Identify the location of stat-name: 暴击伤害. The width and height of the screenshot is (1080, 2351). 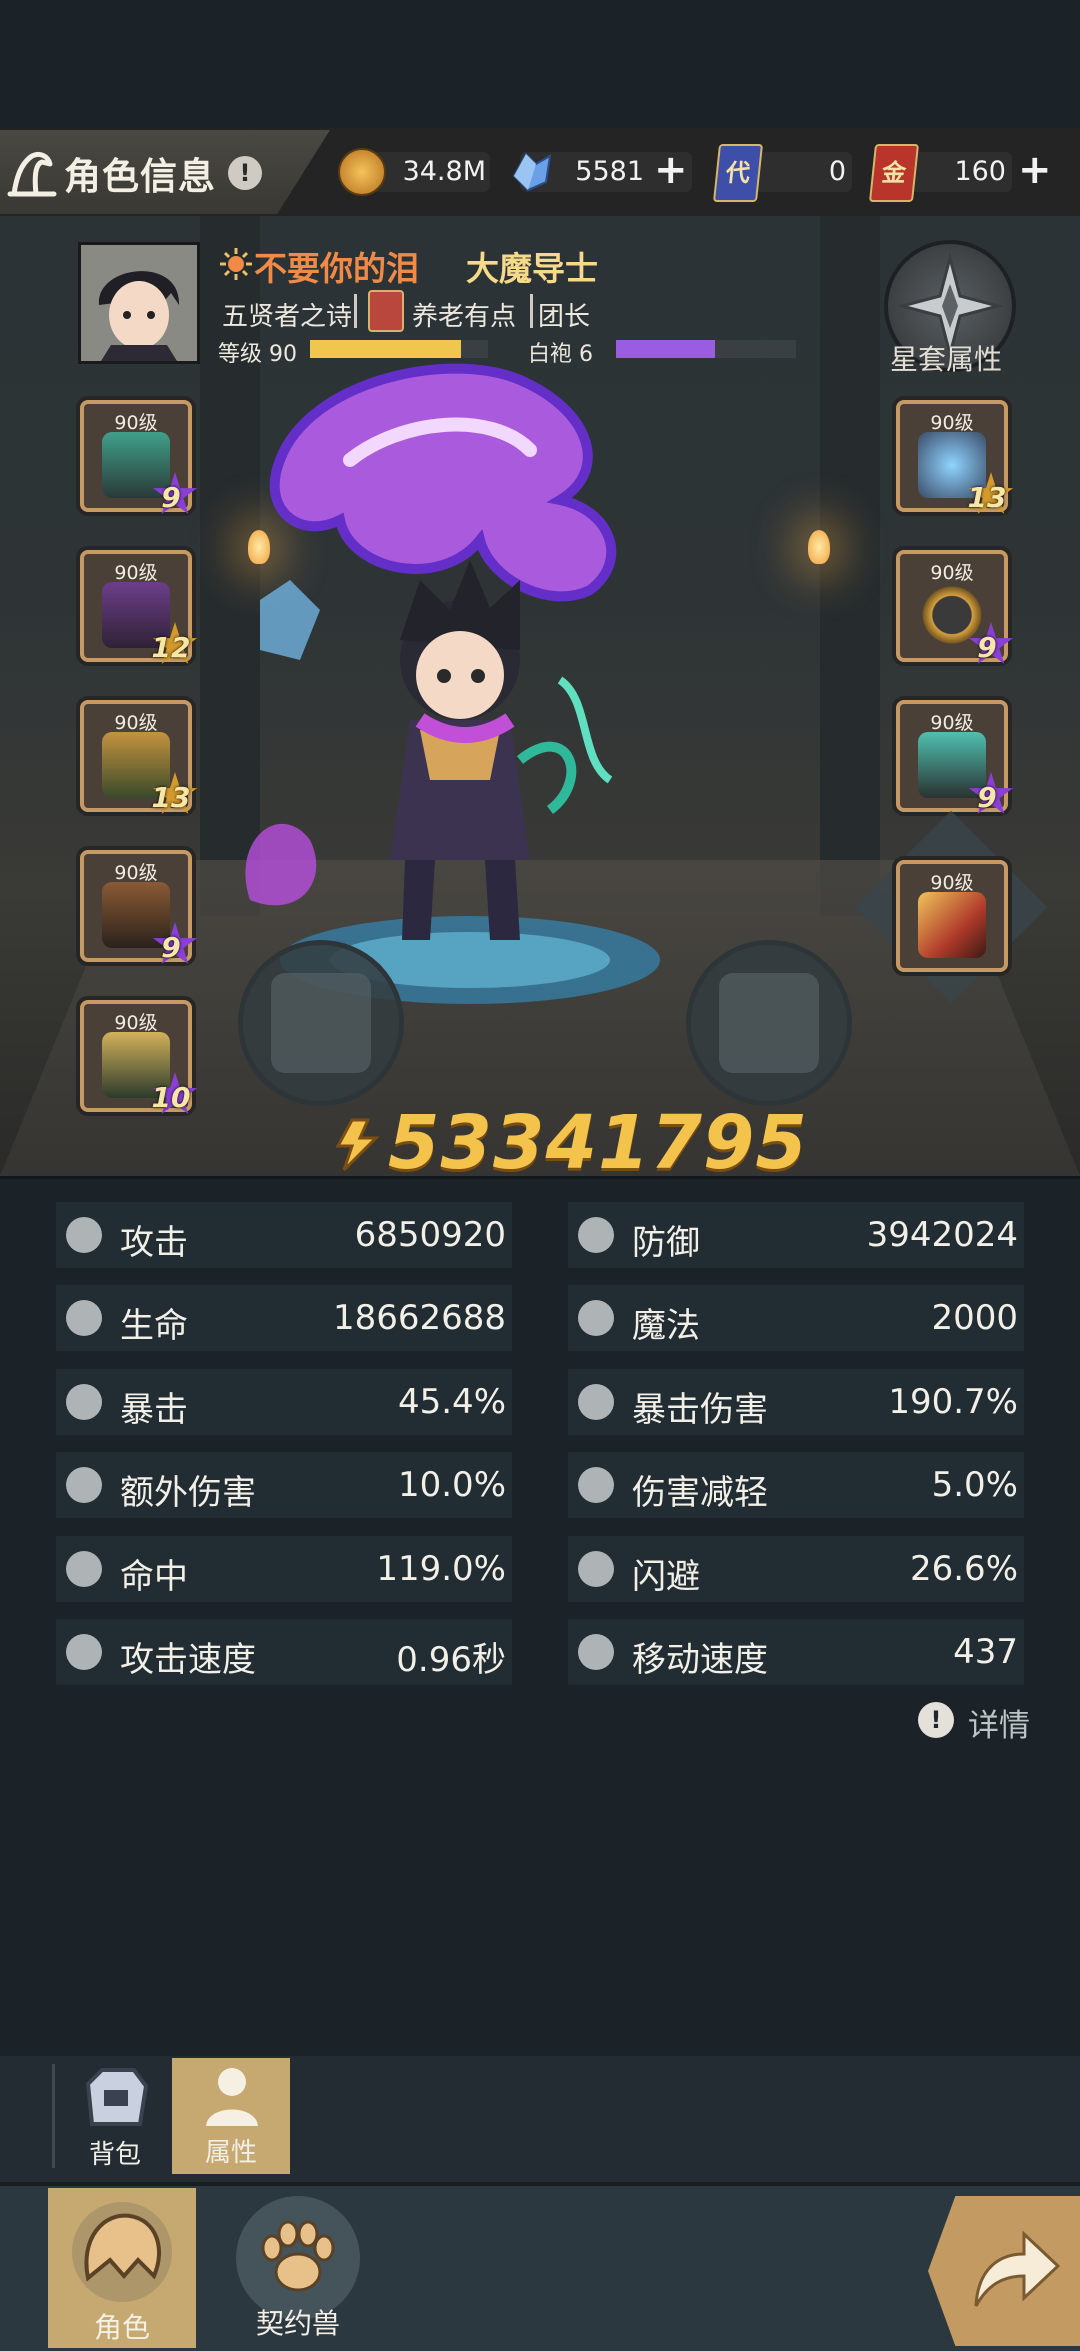
(700, 1409).